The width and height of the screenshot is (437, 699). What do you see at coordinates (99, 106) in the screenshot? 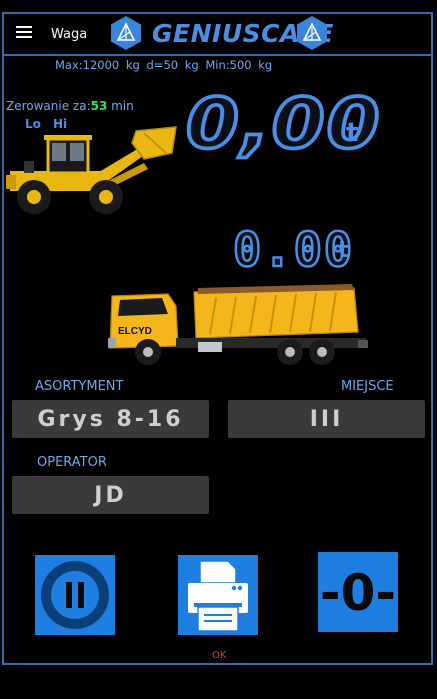
I see `zeroing-minutes: 53` at bounding box center [99, 106].